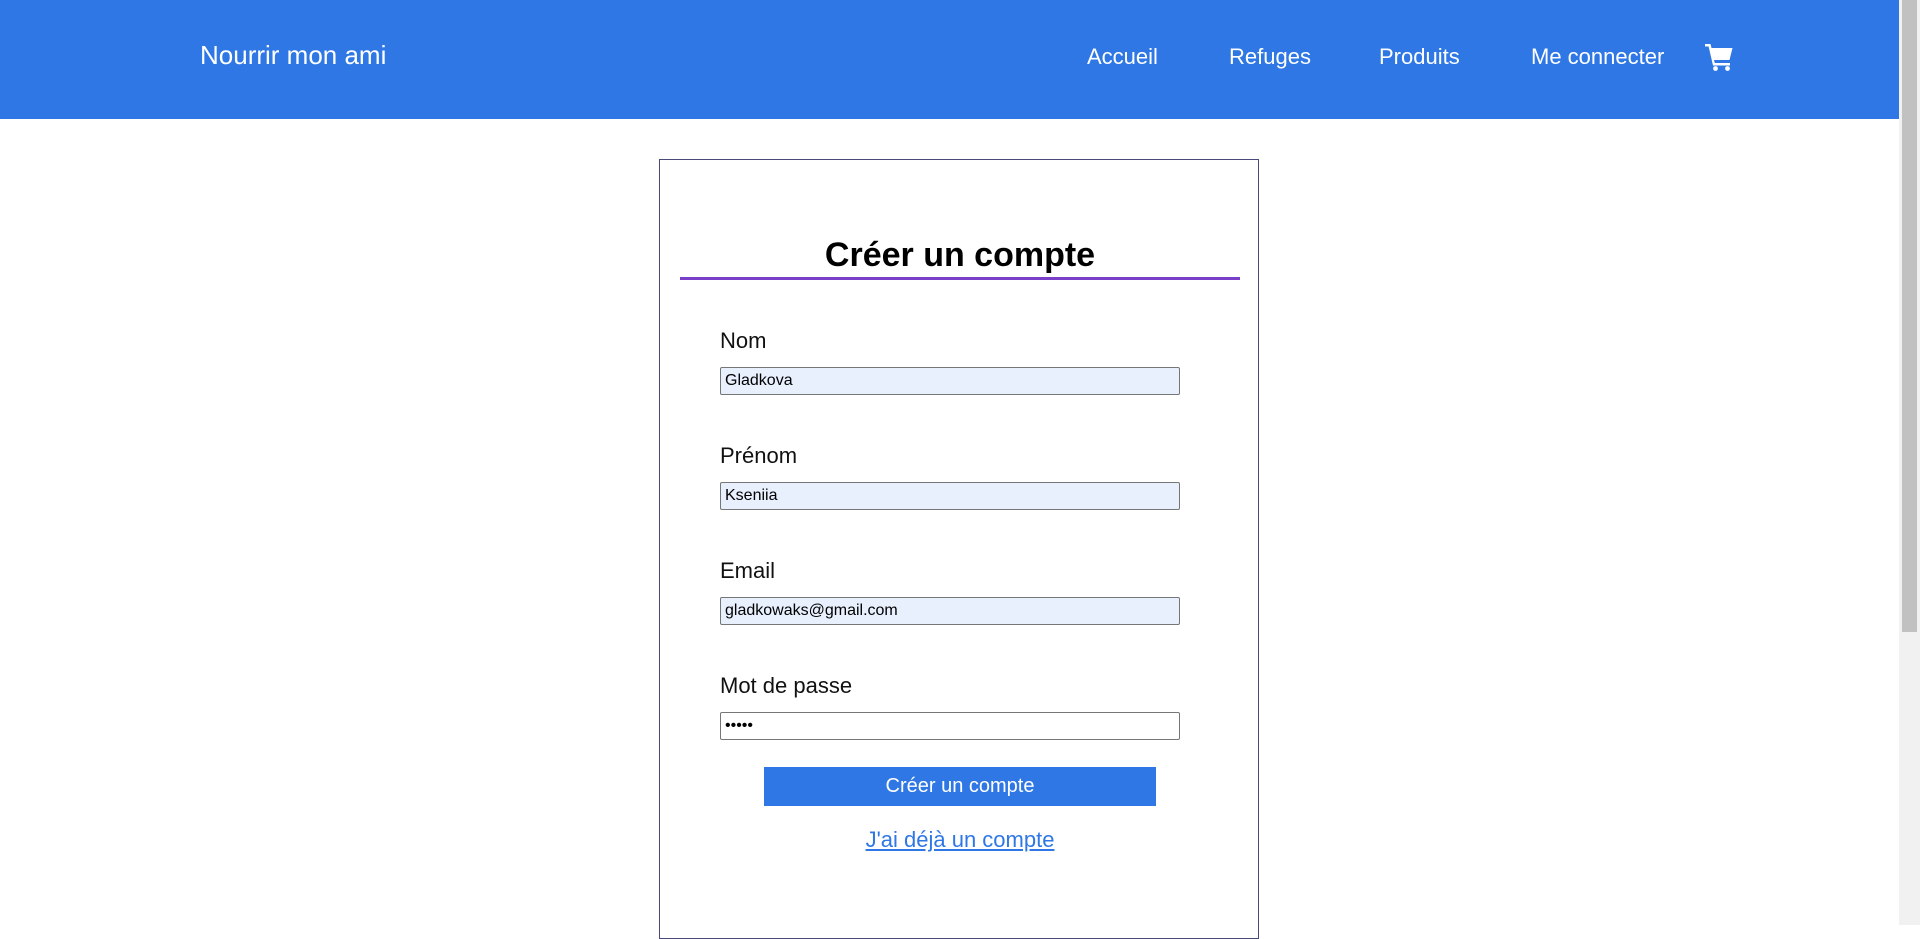  I want to click on nav-link-me-connecter: Me connecter, so click(1597, 57).